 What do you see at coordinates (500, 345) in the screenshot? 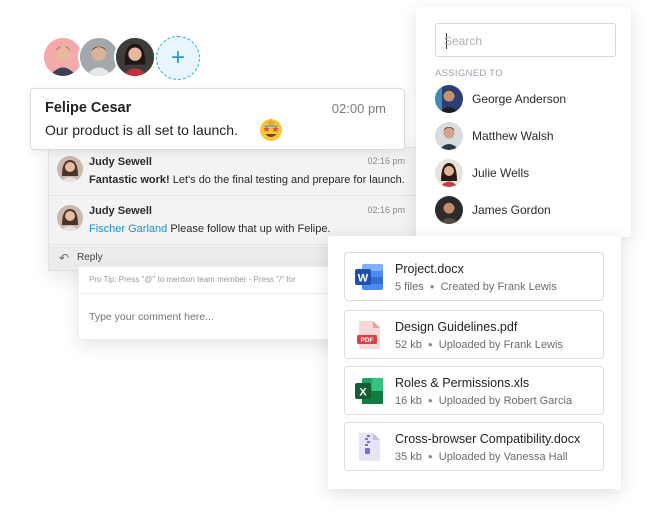
I see `file-author: Uploaded by Frank Lewis` at bounding box center [500, 345].